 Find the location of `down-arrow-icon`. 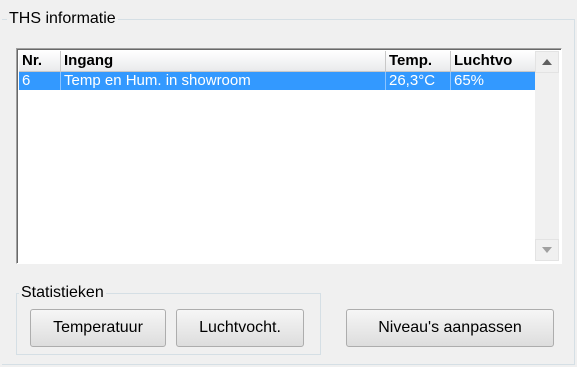

down-arrow-icon is located at coordinates (547, 250).